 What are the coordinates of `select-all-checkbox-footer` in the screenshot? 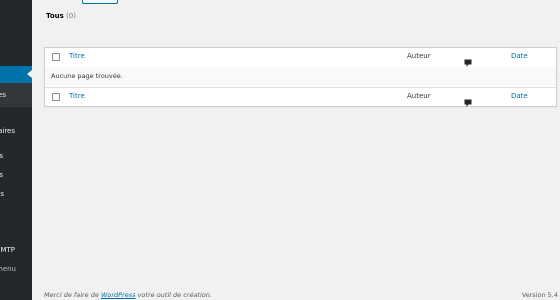 It's located at (56, 97).